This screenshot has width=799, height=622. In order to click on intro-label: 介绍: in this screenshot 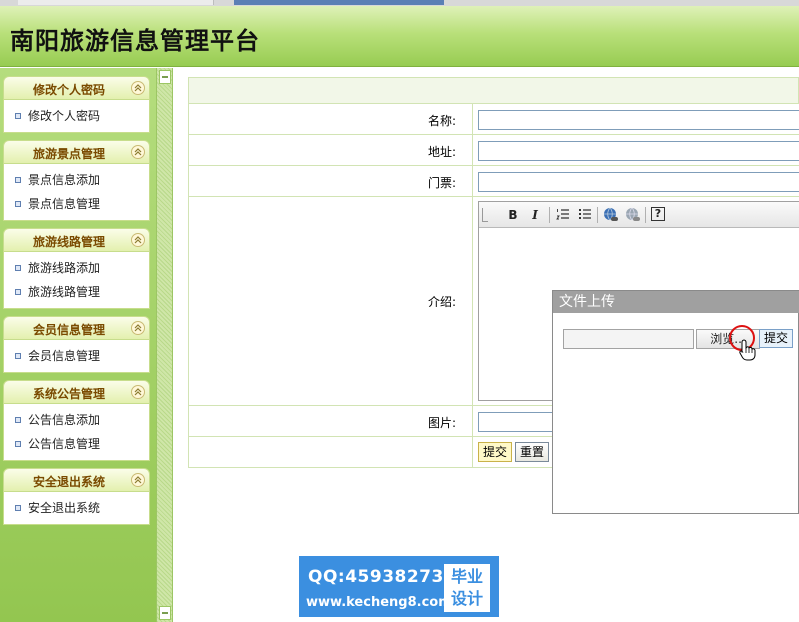, I will do `click(441, 302)`.